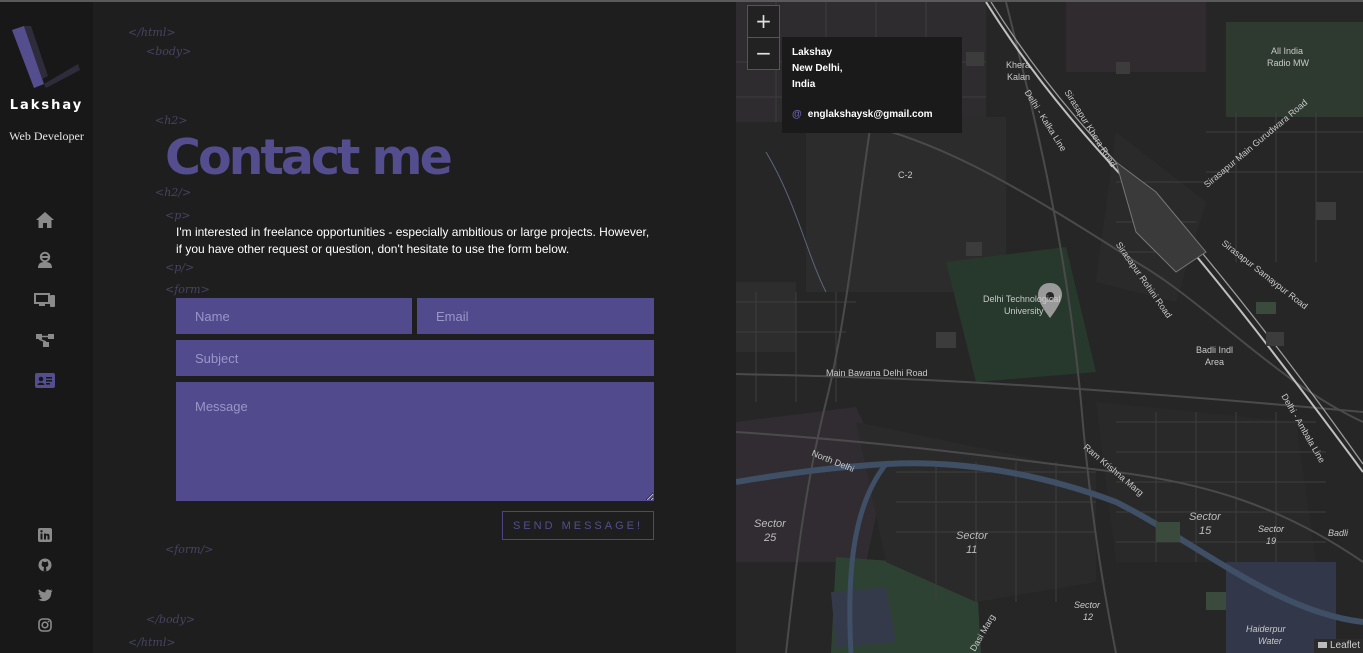  I want to click on tag-h2-open: <h2>, so click(171, 120).